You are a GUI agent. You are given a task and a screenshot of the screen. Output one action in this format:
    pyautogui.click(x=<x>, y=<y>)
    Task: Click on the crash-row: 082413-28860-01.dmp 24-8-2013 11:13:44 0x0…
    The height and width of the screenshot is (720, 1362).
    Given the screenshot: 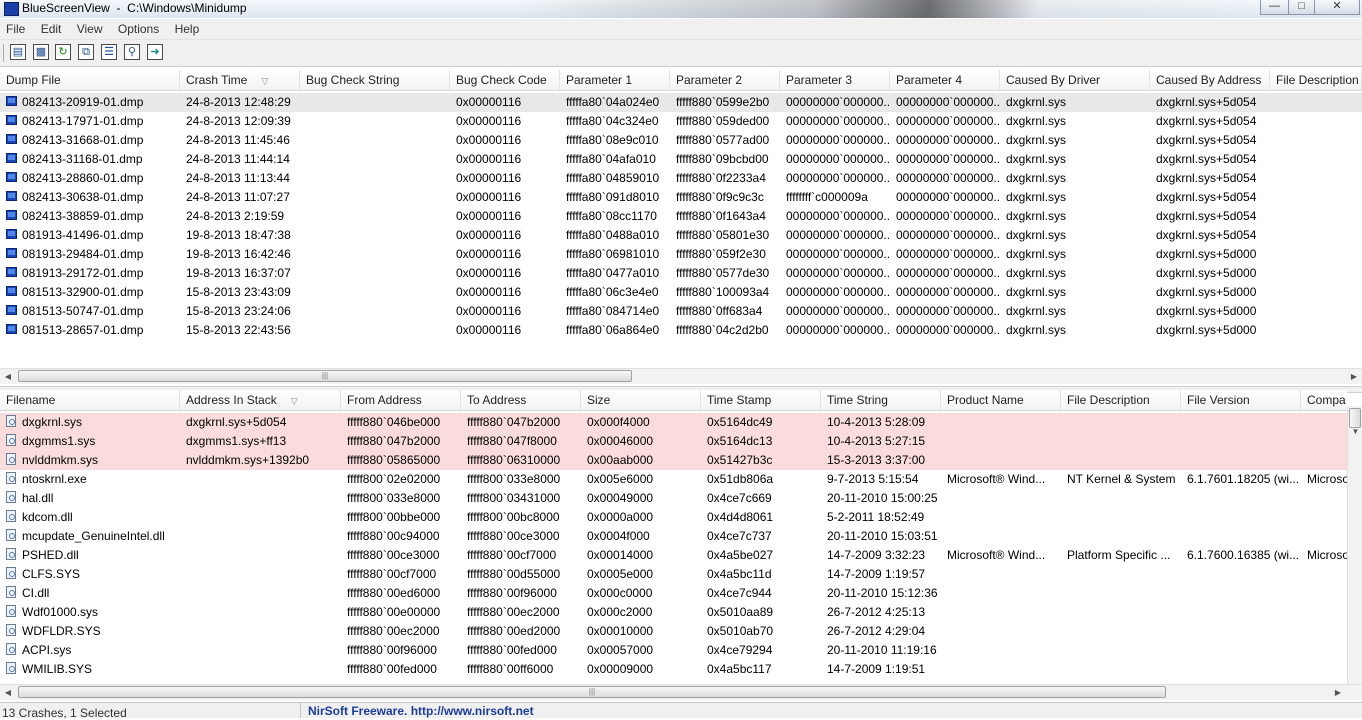 What is the action you would take?
    pyautogui.click(x=681, y=178)
    